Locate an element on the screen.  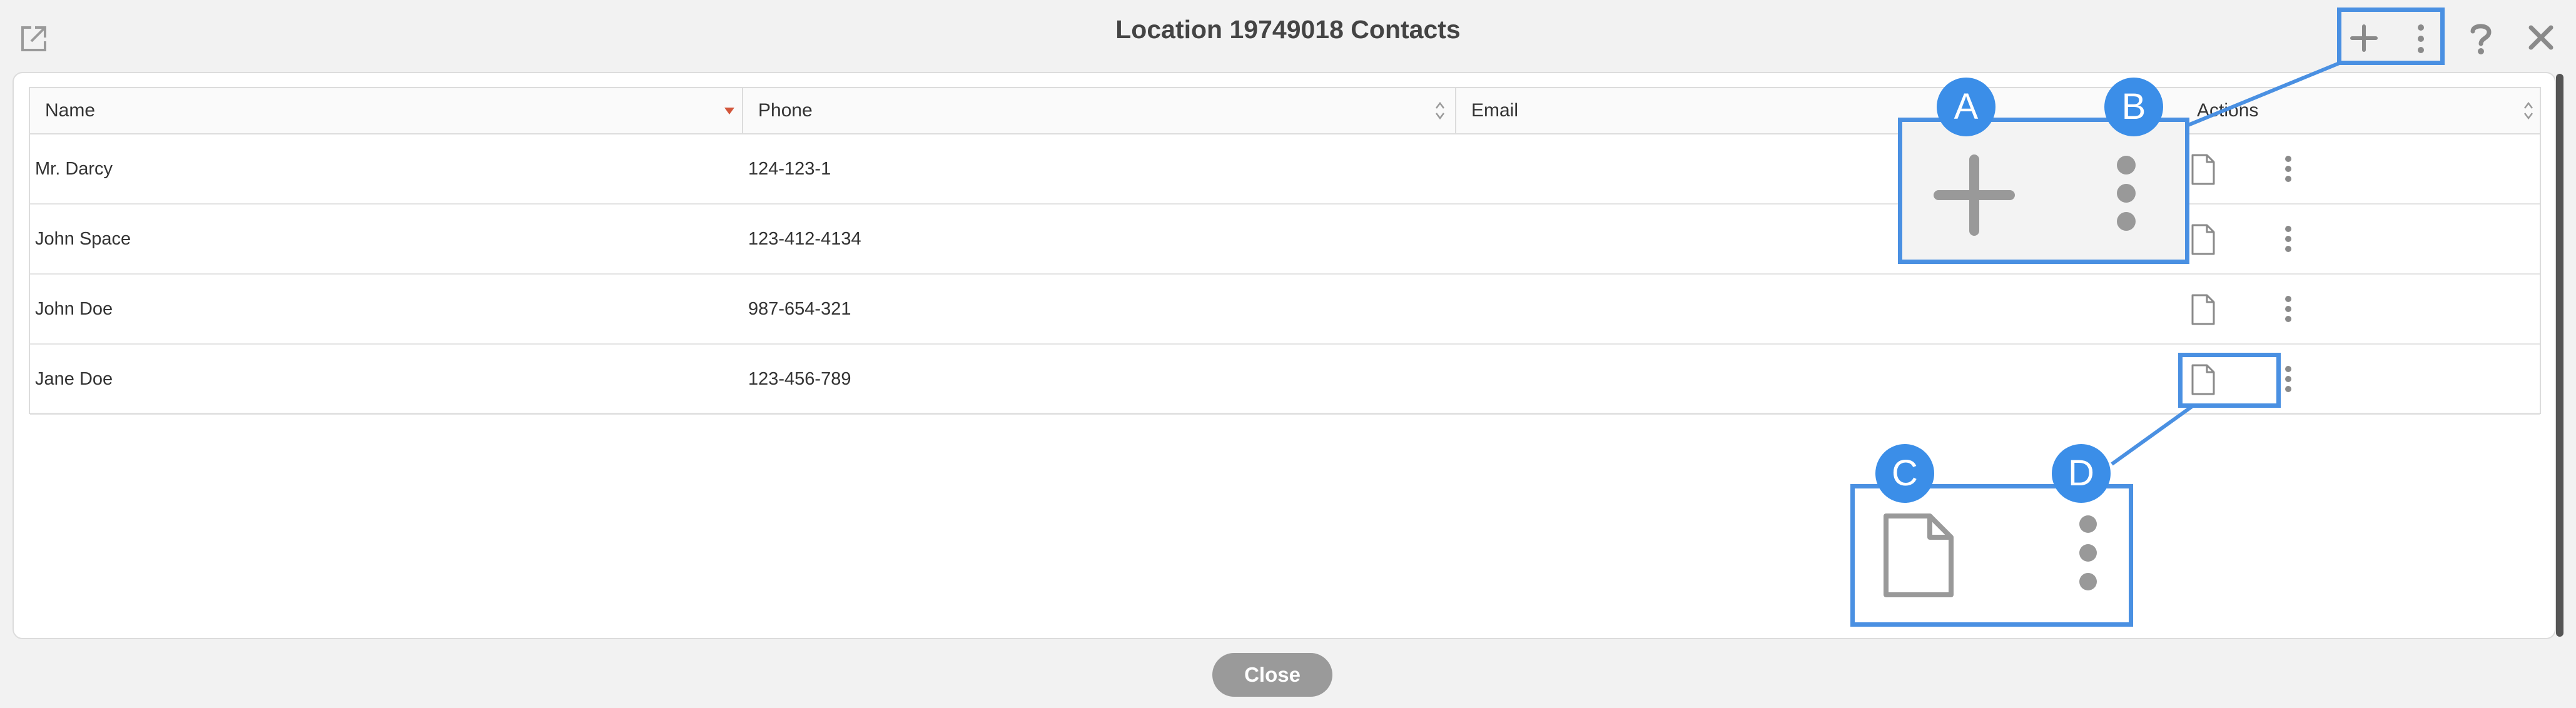
callout-badge-c: C is located at coordinates (1905, 474).